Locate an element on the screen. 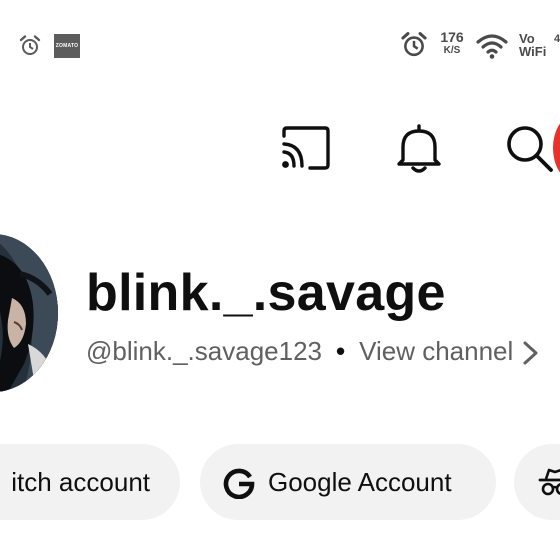  chevron-right-icon is located at coordinates (531, 353).